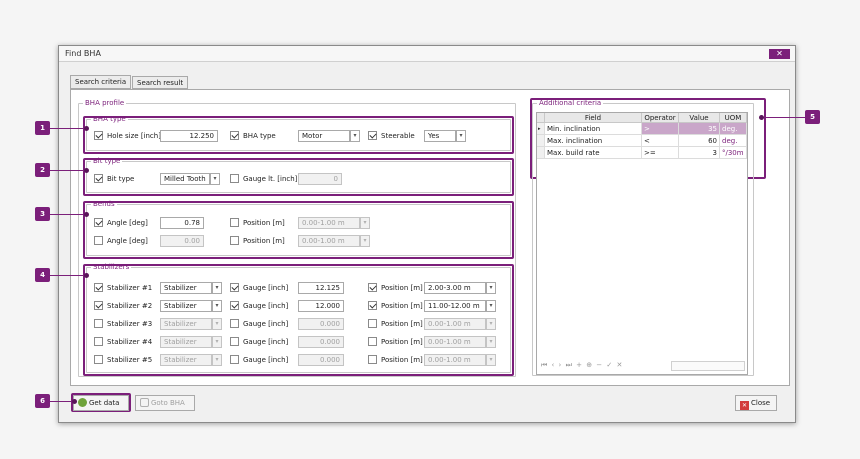  Describe the element at coordinates (699, 141) in the screenshot. I see `table-cell-value: 60` at that location.